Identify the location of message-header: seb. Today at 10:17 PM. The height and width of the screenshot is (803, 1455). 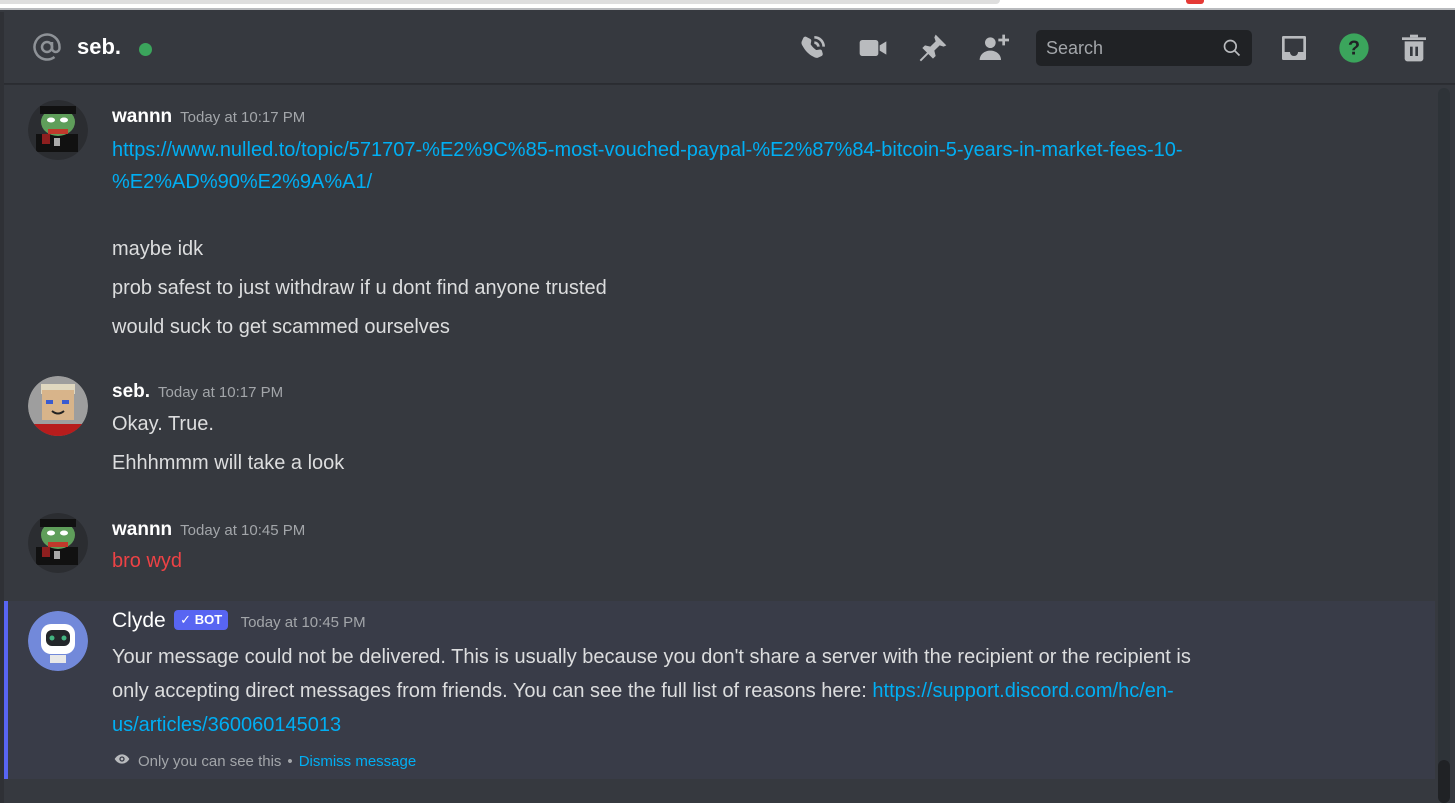
(197, 392).